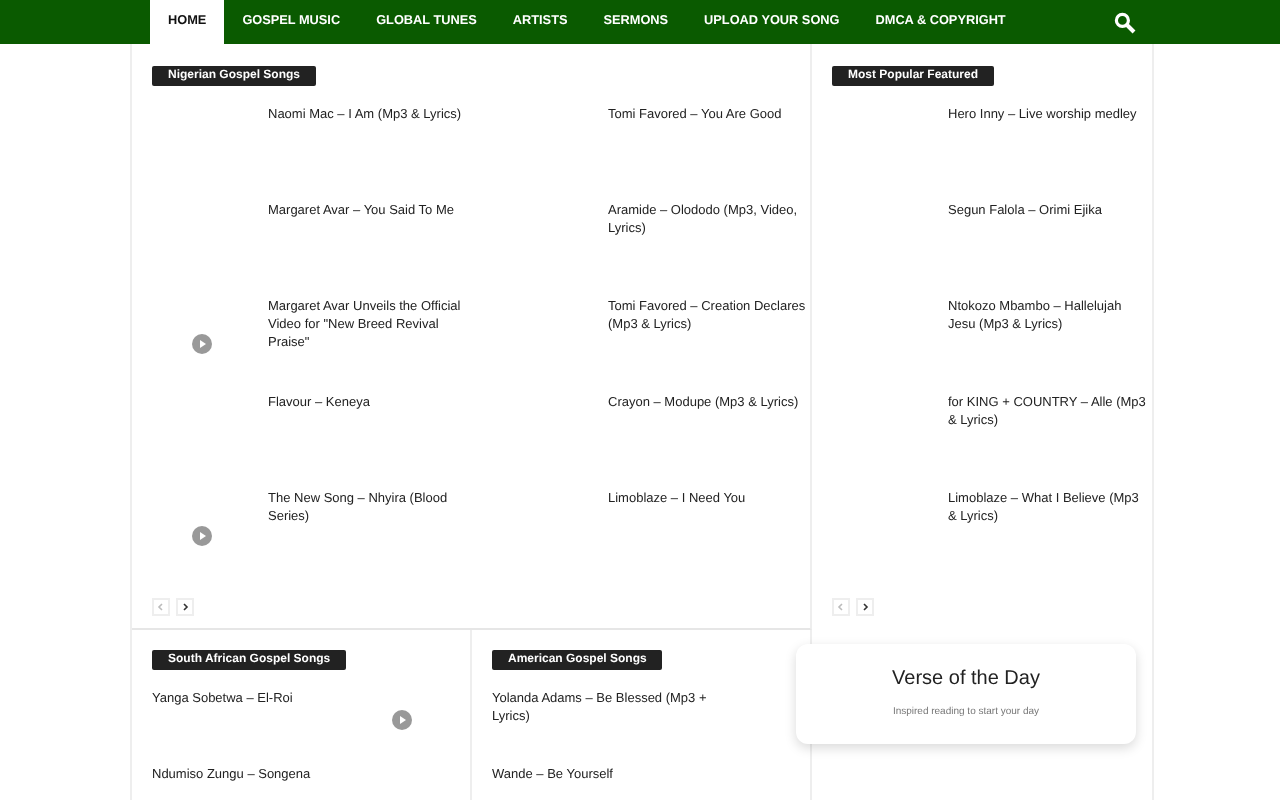 The image size is (1280, 800). I want to click on search-button, so click(1125, 22).